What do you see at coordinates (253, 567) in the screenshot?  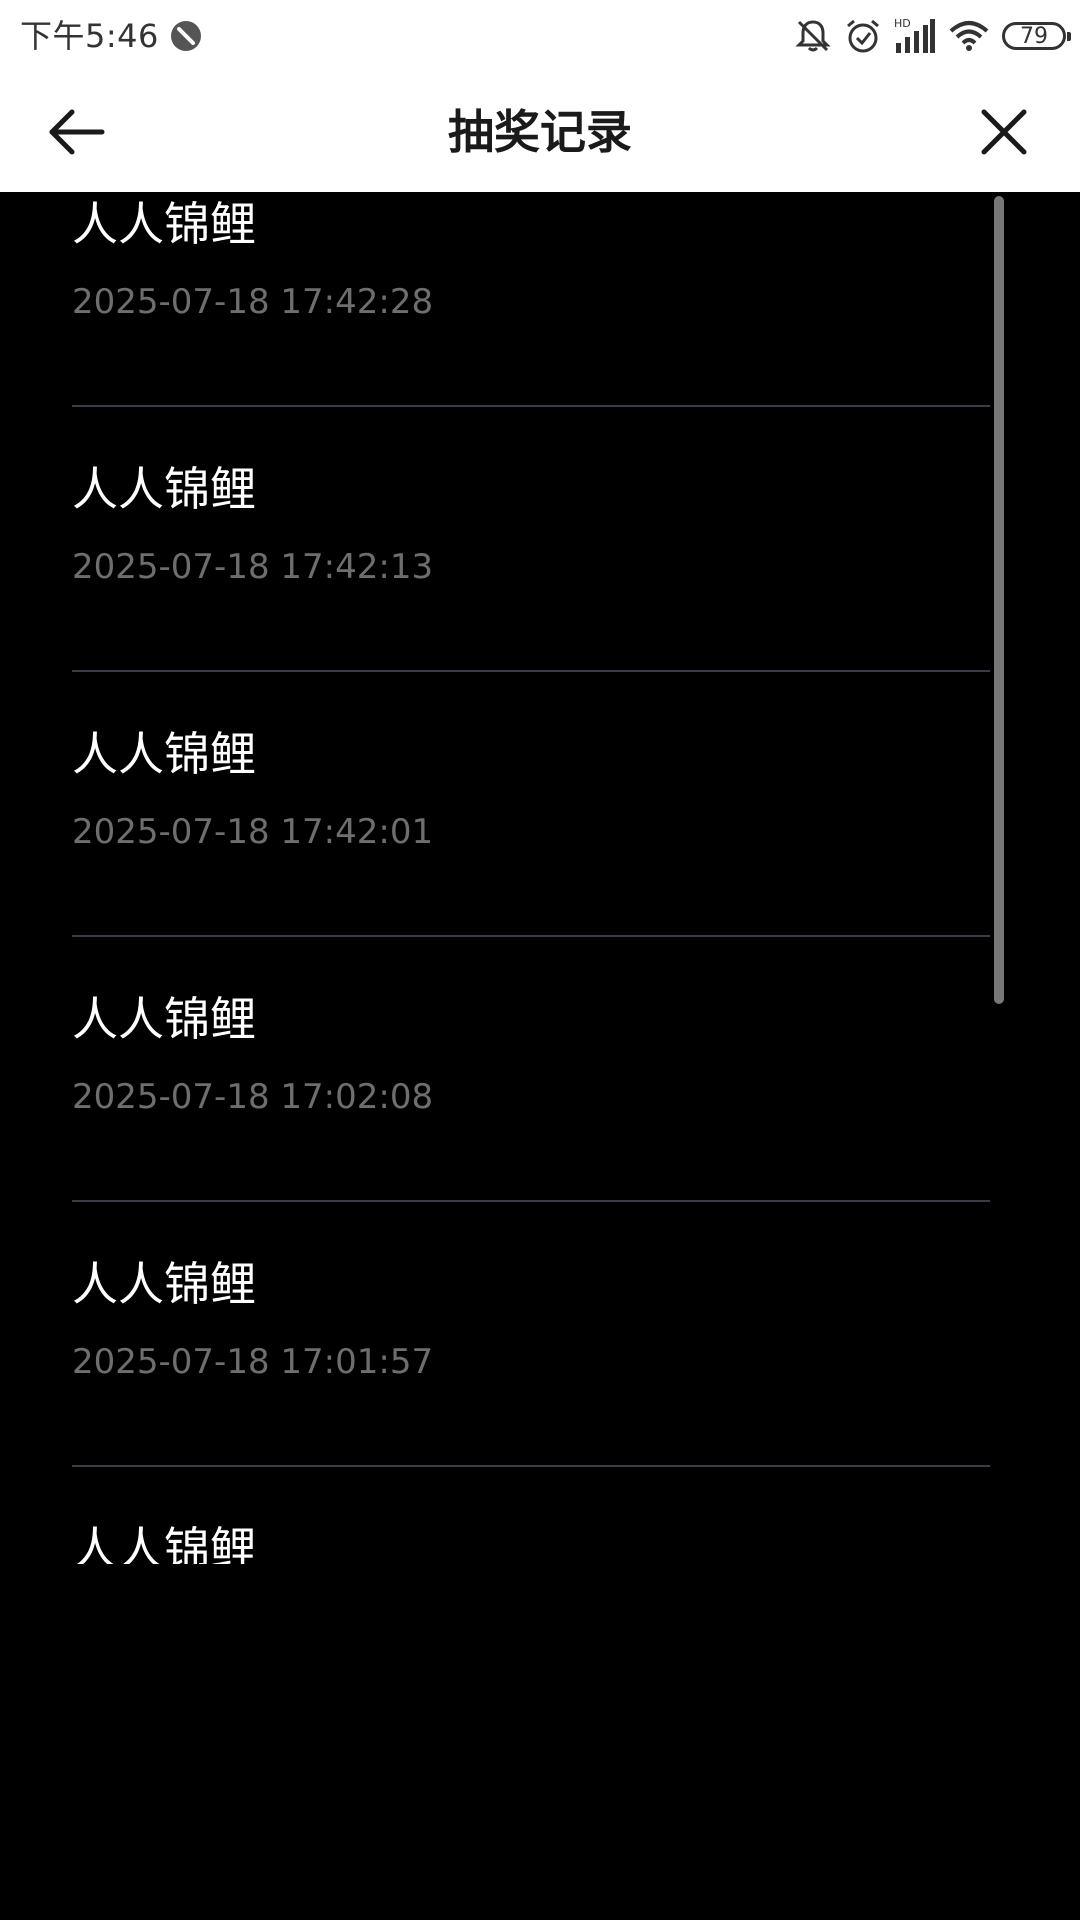 I see `record-time: 2025-07-18 17:42:13` at bounding box center [253, 567].